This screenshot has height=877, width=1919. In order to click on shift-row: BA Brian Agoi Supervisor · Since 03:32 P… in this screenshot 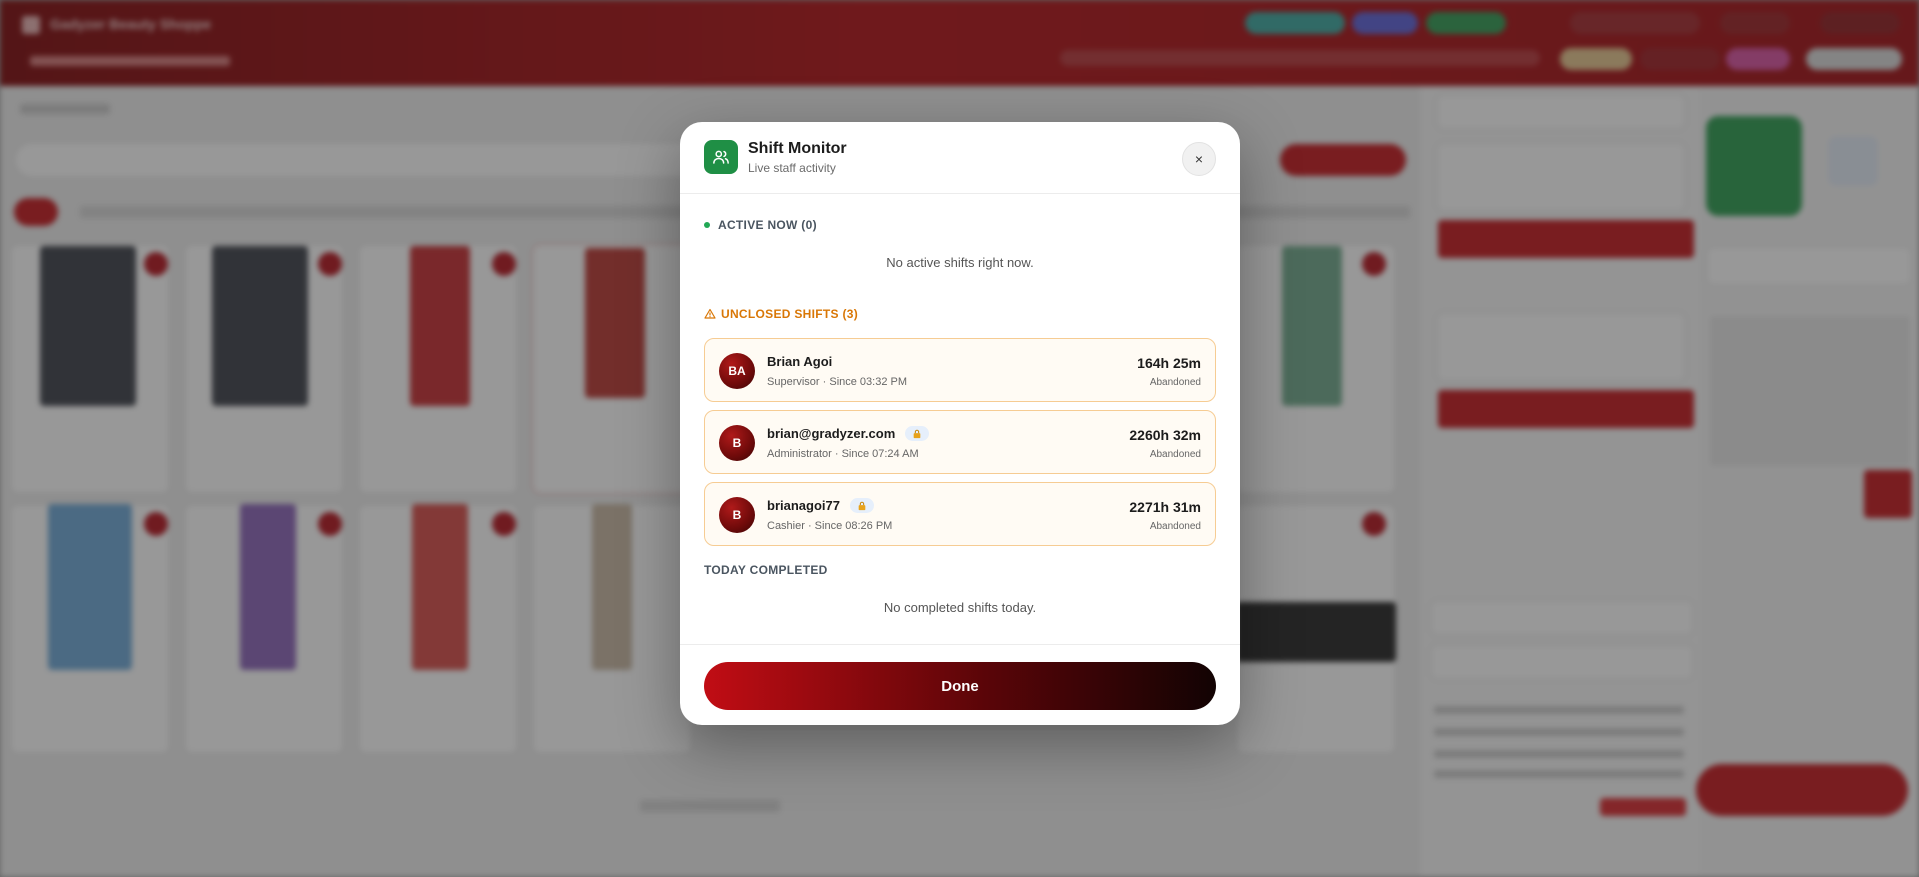, I will do `click(960, 370)`.